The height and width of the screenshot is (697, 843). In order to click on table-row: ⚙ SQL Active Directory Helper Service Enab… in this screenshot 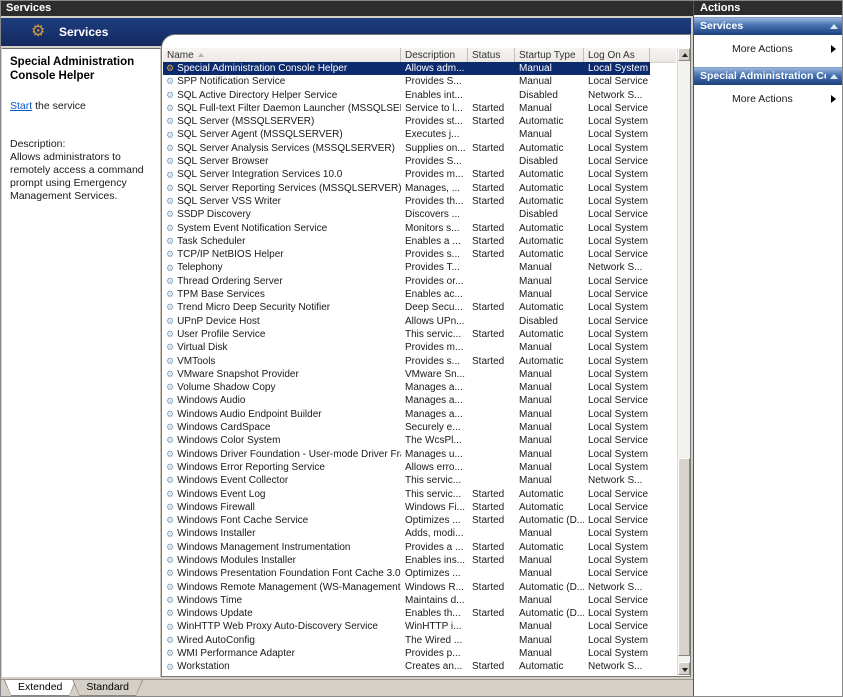, I will do `click(419, 95)`.